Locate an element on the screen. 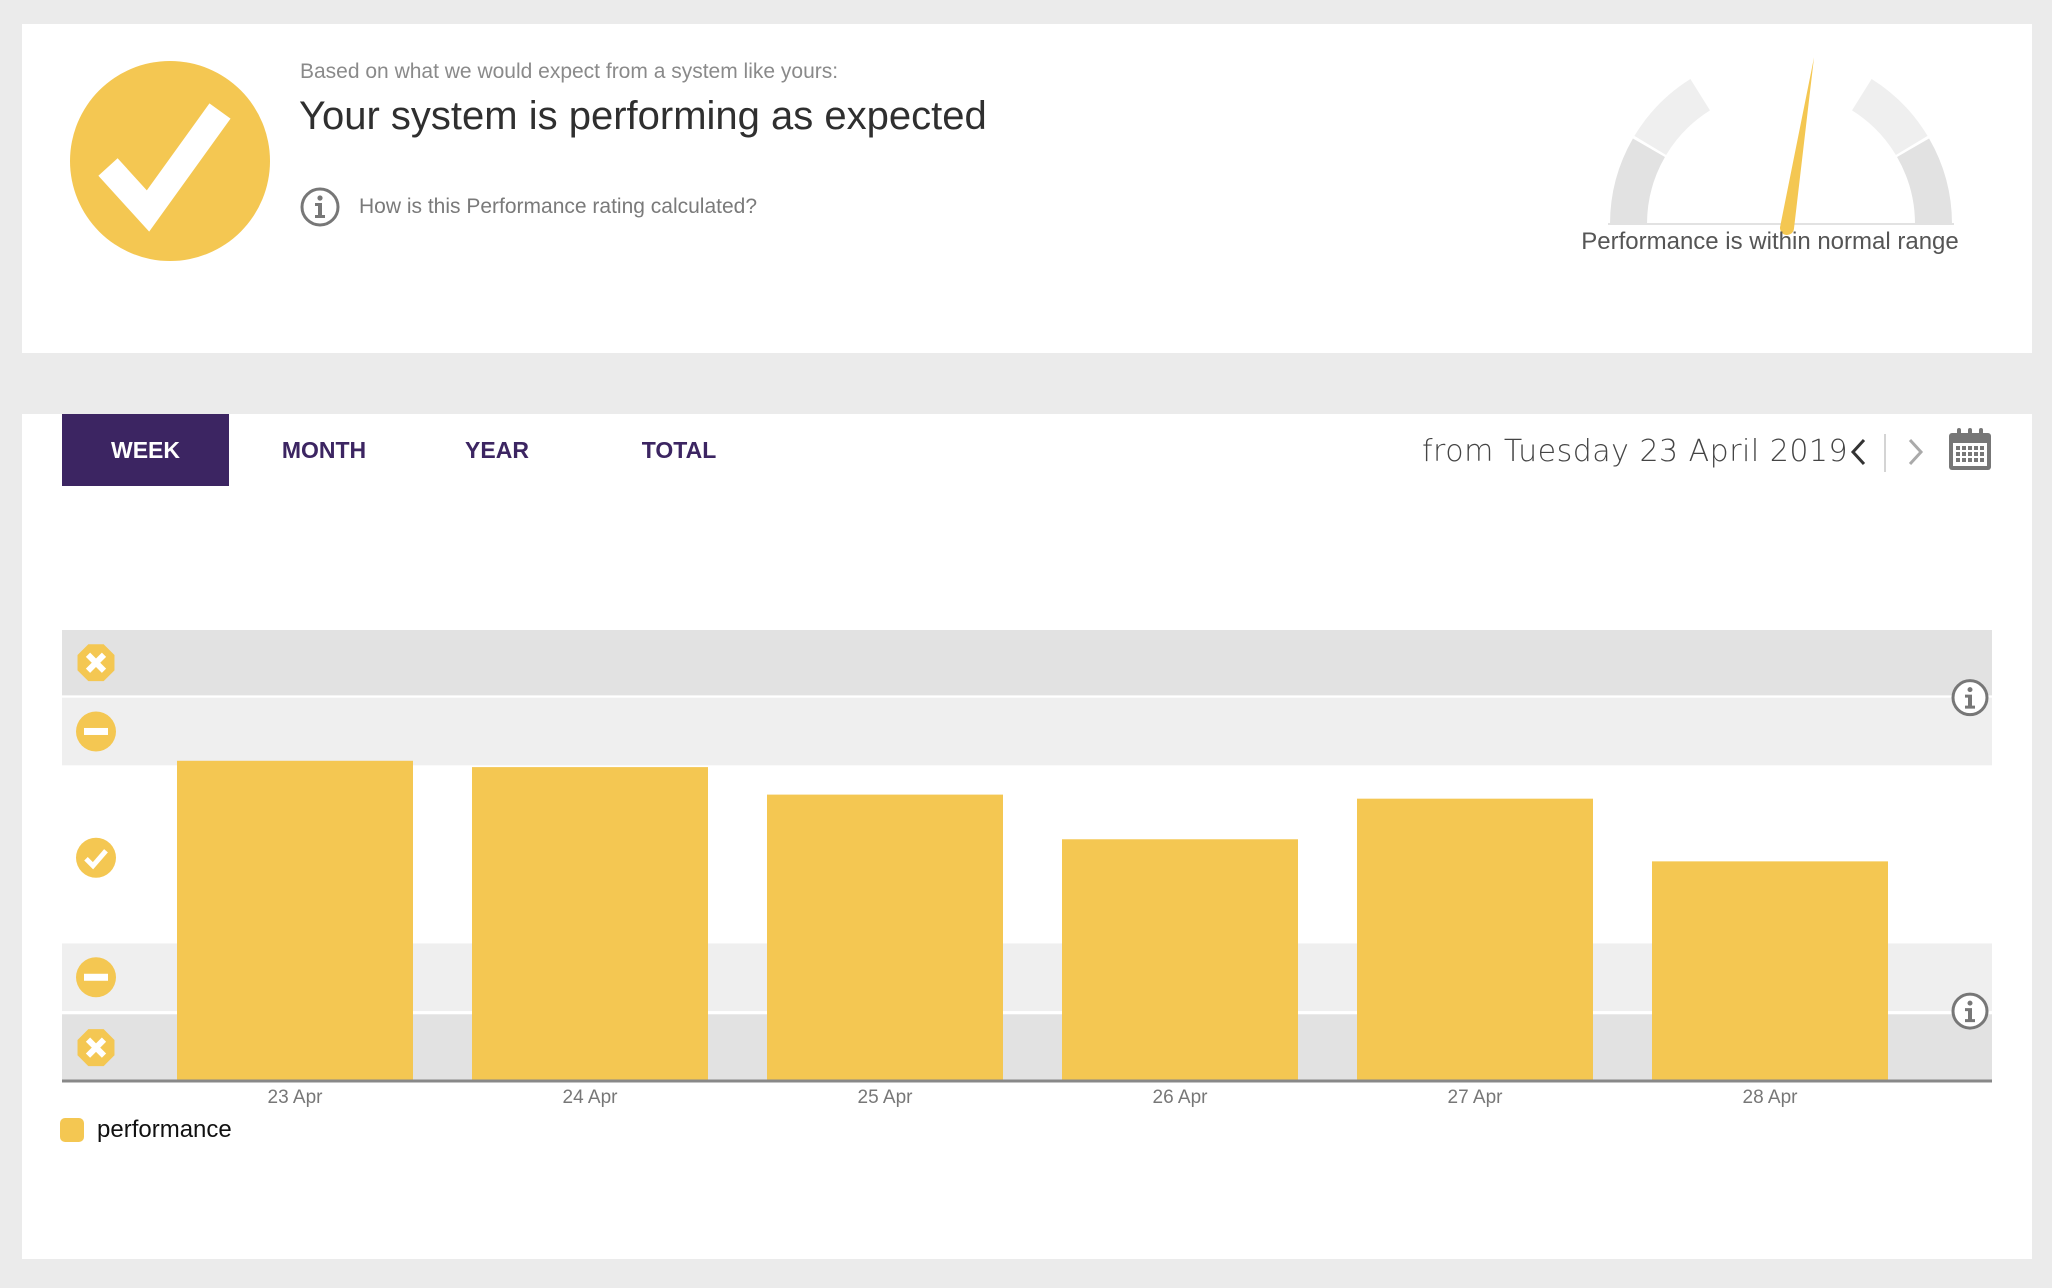  gauge-arc-warning-high is located at coordinates (1890, 116).